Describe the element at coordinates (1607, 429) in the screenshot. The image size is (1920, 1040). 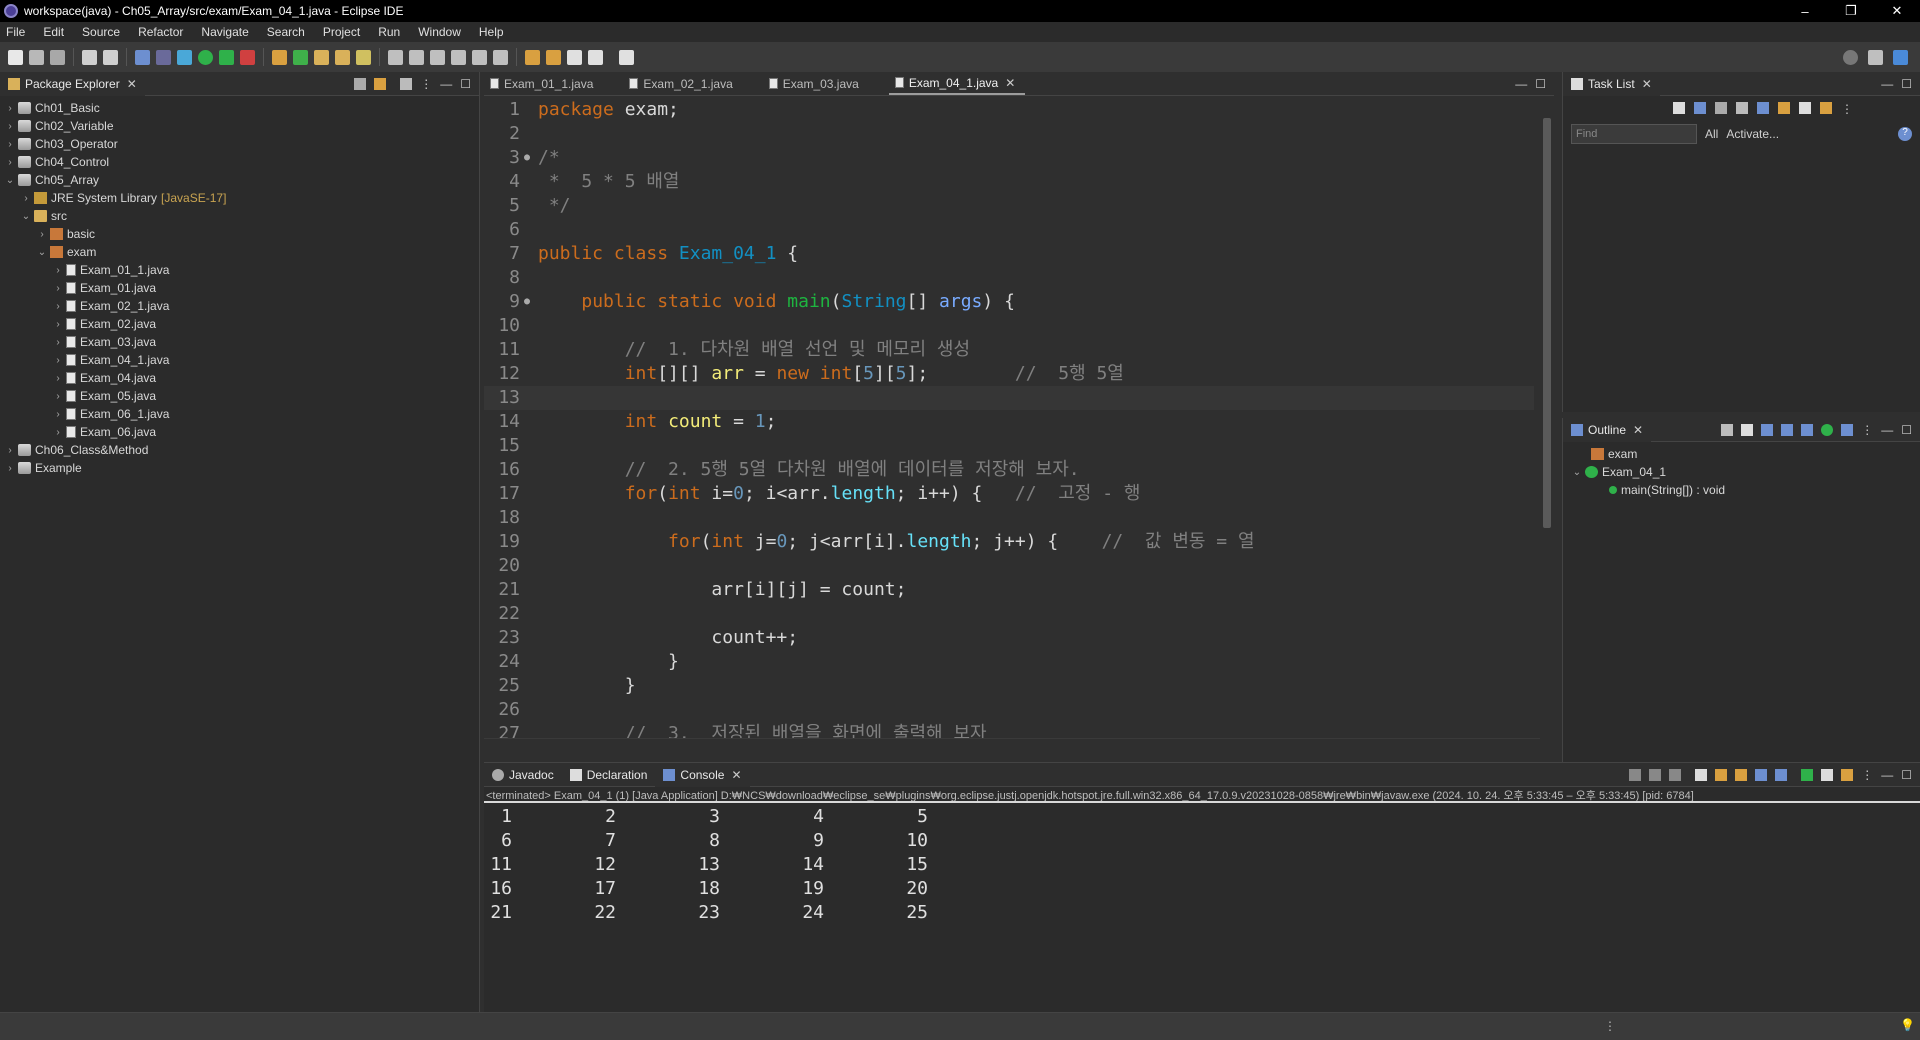
I see `tab-outline: Outline ✕` at that location.